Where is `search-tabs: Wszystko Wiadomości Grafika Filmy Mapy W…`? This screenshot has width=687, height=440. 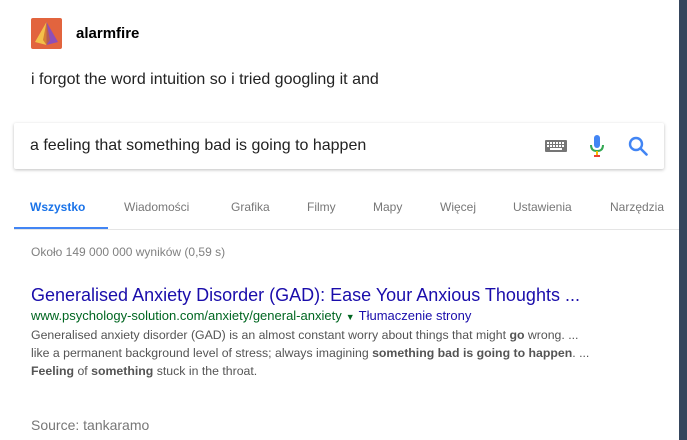 search-tabs: Wszystko Wiadomości Grafika Filmy Mapy W… is located at coordinates (346, 210).